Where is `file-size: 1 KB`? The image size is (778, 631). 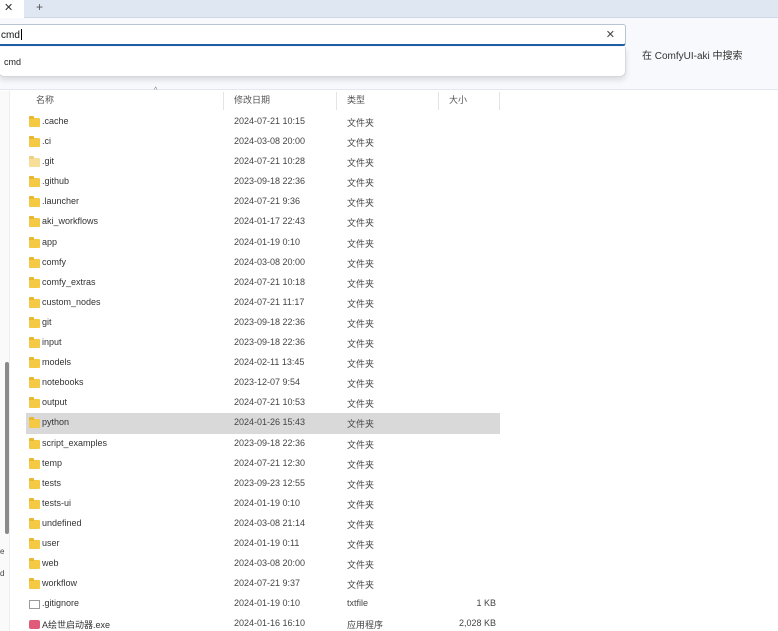 file-size: 1 KB is located at coordinates (486, 603).